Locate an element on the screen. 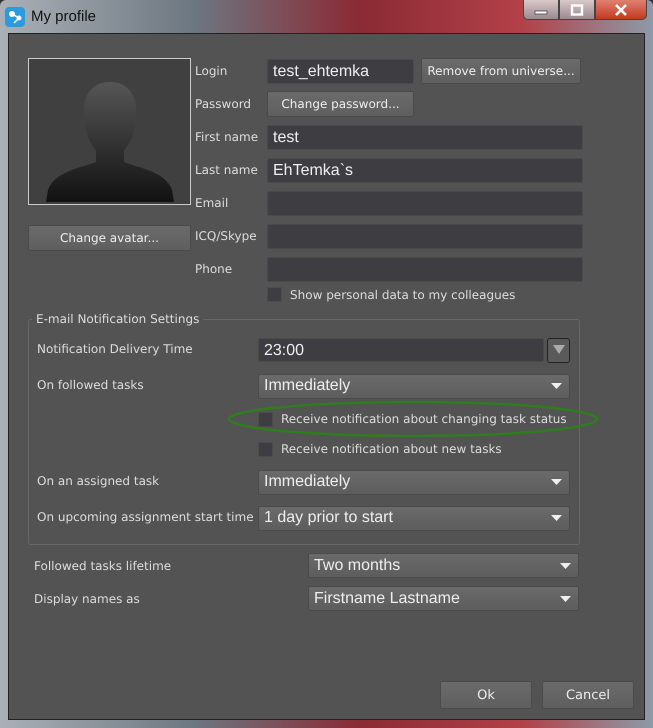 This screenshot has height=728, width=653. dropdown: 1 day prior to start is located at coordinates (414, 518).